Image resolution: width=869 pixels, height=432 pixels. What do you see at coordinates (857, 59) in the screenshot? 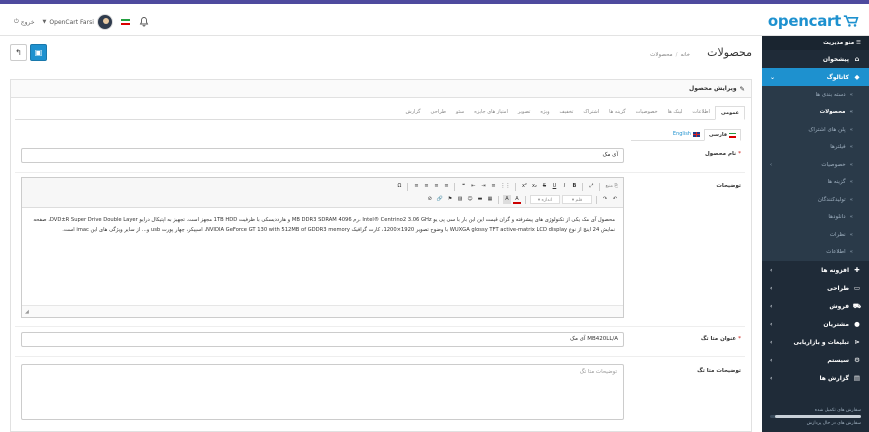
I see `home-icon: ⌂` at bounding box center [857, 59].